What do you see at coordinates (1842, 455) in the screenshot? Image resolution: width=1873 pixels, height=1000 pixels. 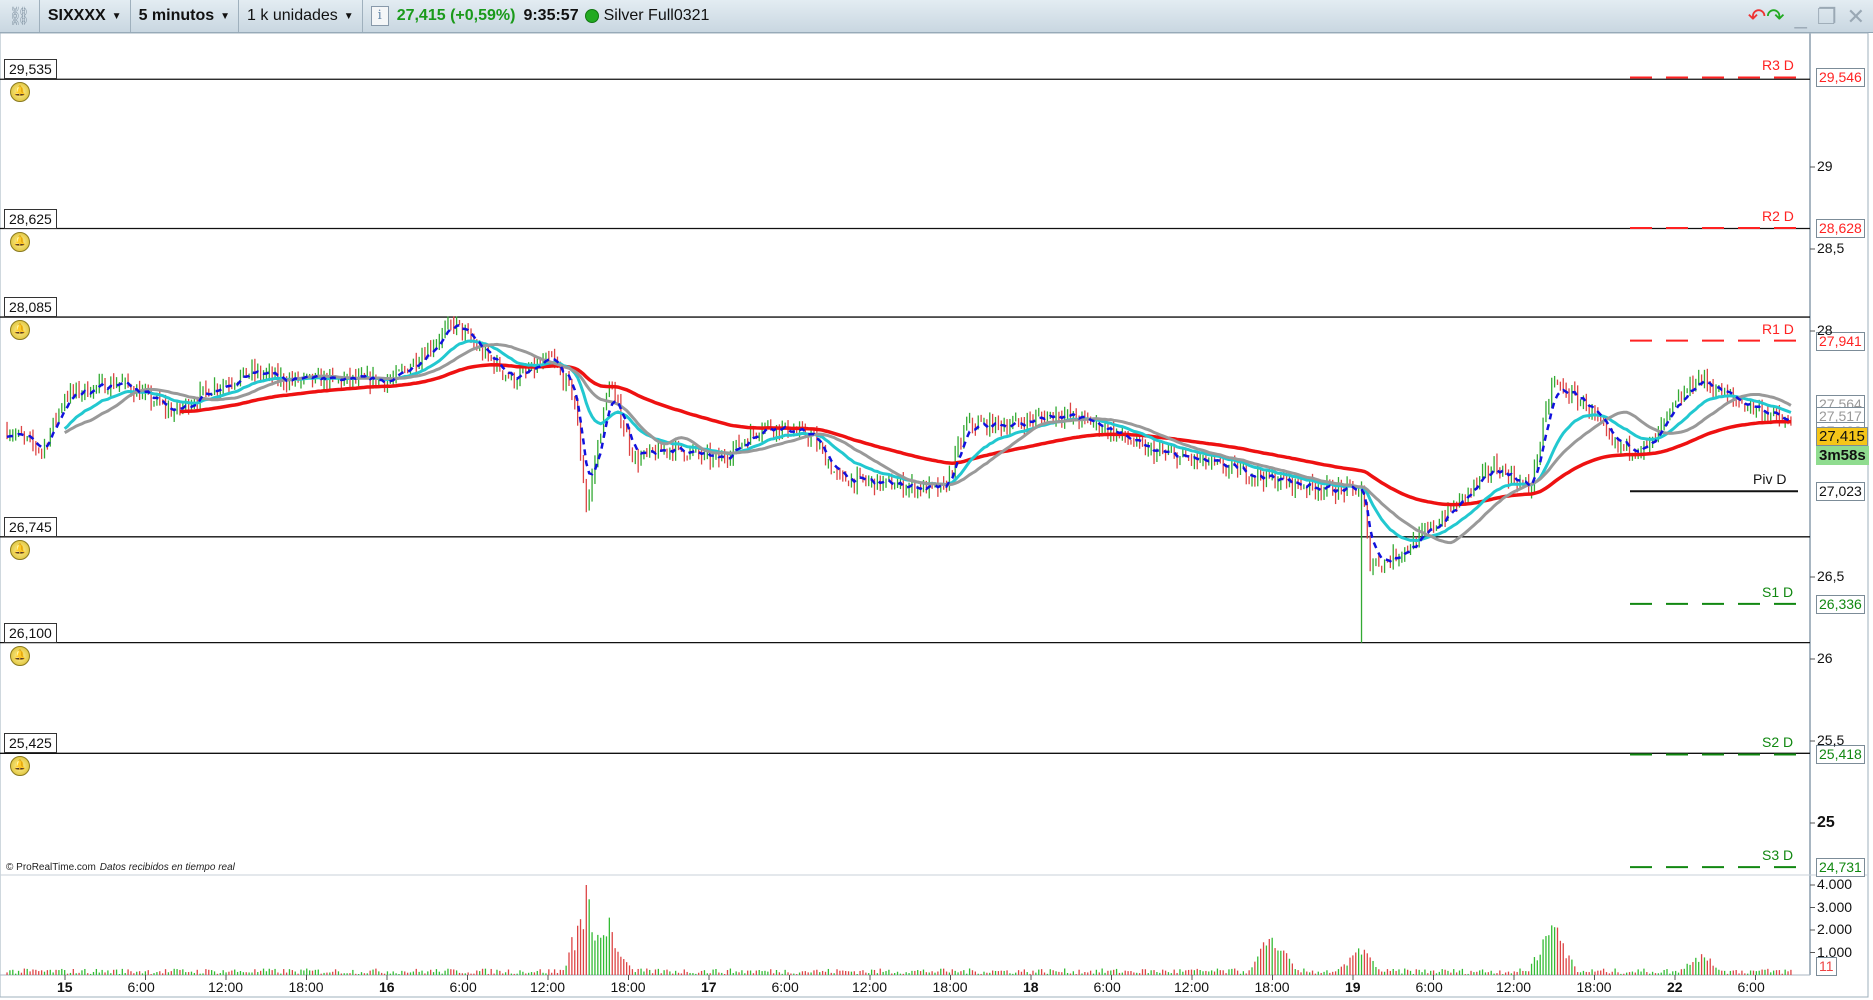 I see `candle-countdown: 3m58s` at bounding box center [1842, 455].